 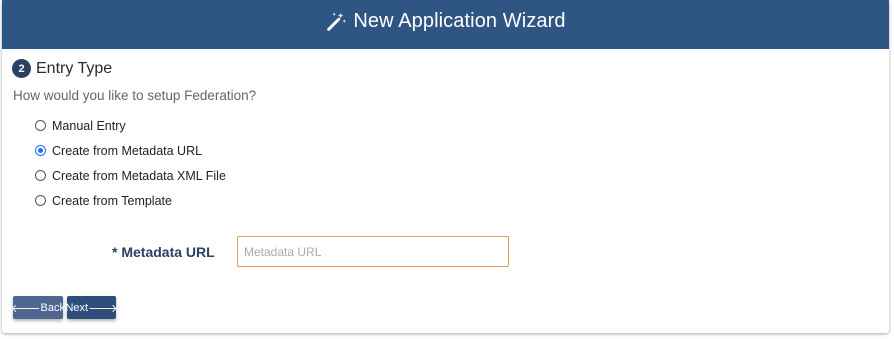 I want to click on magic-wand-icon, so click(x=337, y=21).